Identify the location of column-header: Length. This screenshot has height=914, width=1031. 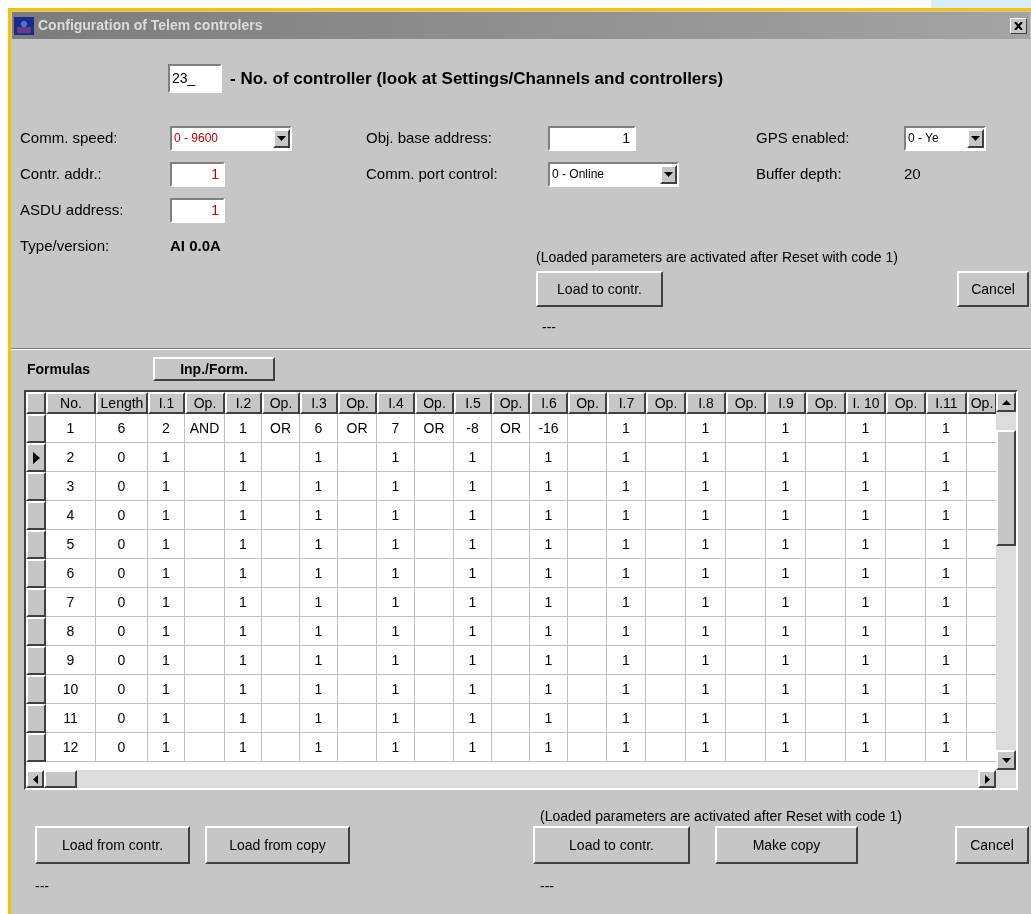
(122, 403).